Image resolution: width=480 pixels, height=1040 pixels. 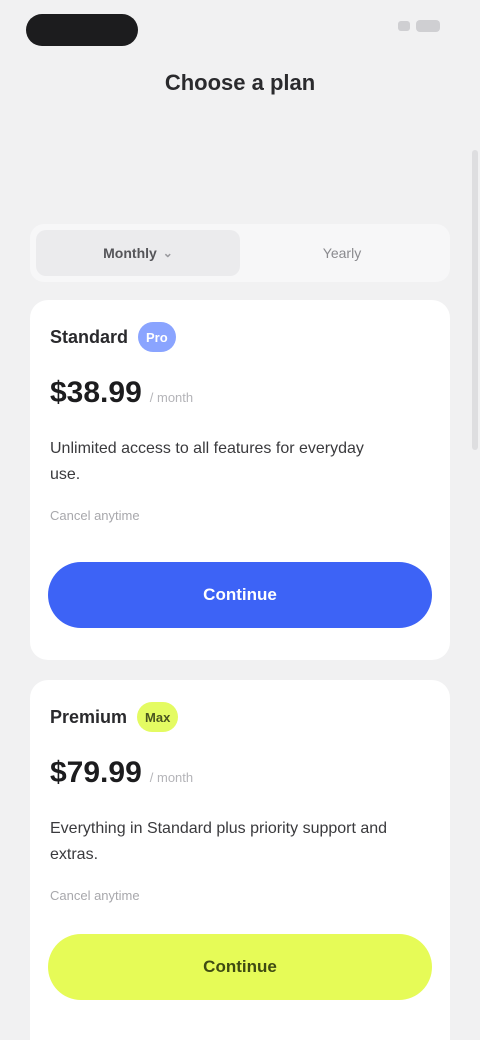 I want to click on price-row: $38.99 / month, so click(x=121, y=393).